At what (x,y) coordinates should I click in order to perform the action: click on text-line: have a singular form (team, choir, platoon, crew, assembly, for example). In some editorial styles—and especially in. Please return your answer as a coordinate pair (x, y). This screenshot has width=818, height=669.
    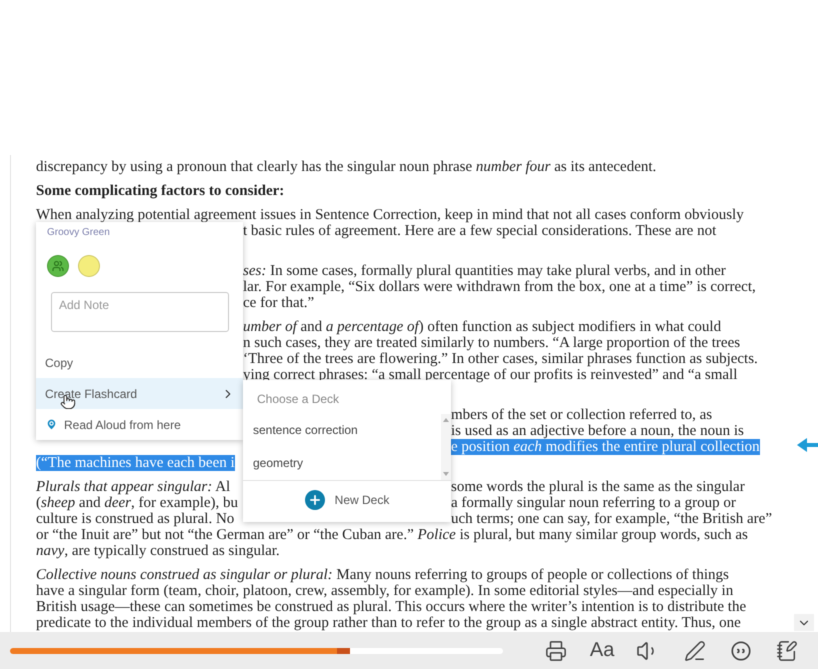
    Looking at the image, I should click on (385, 591).